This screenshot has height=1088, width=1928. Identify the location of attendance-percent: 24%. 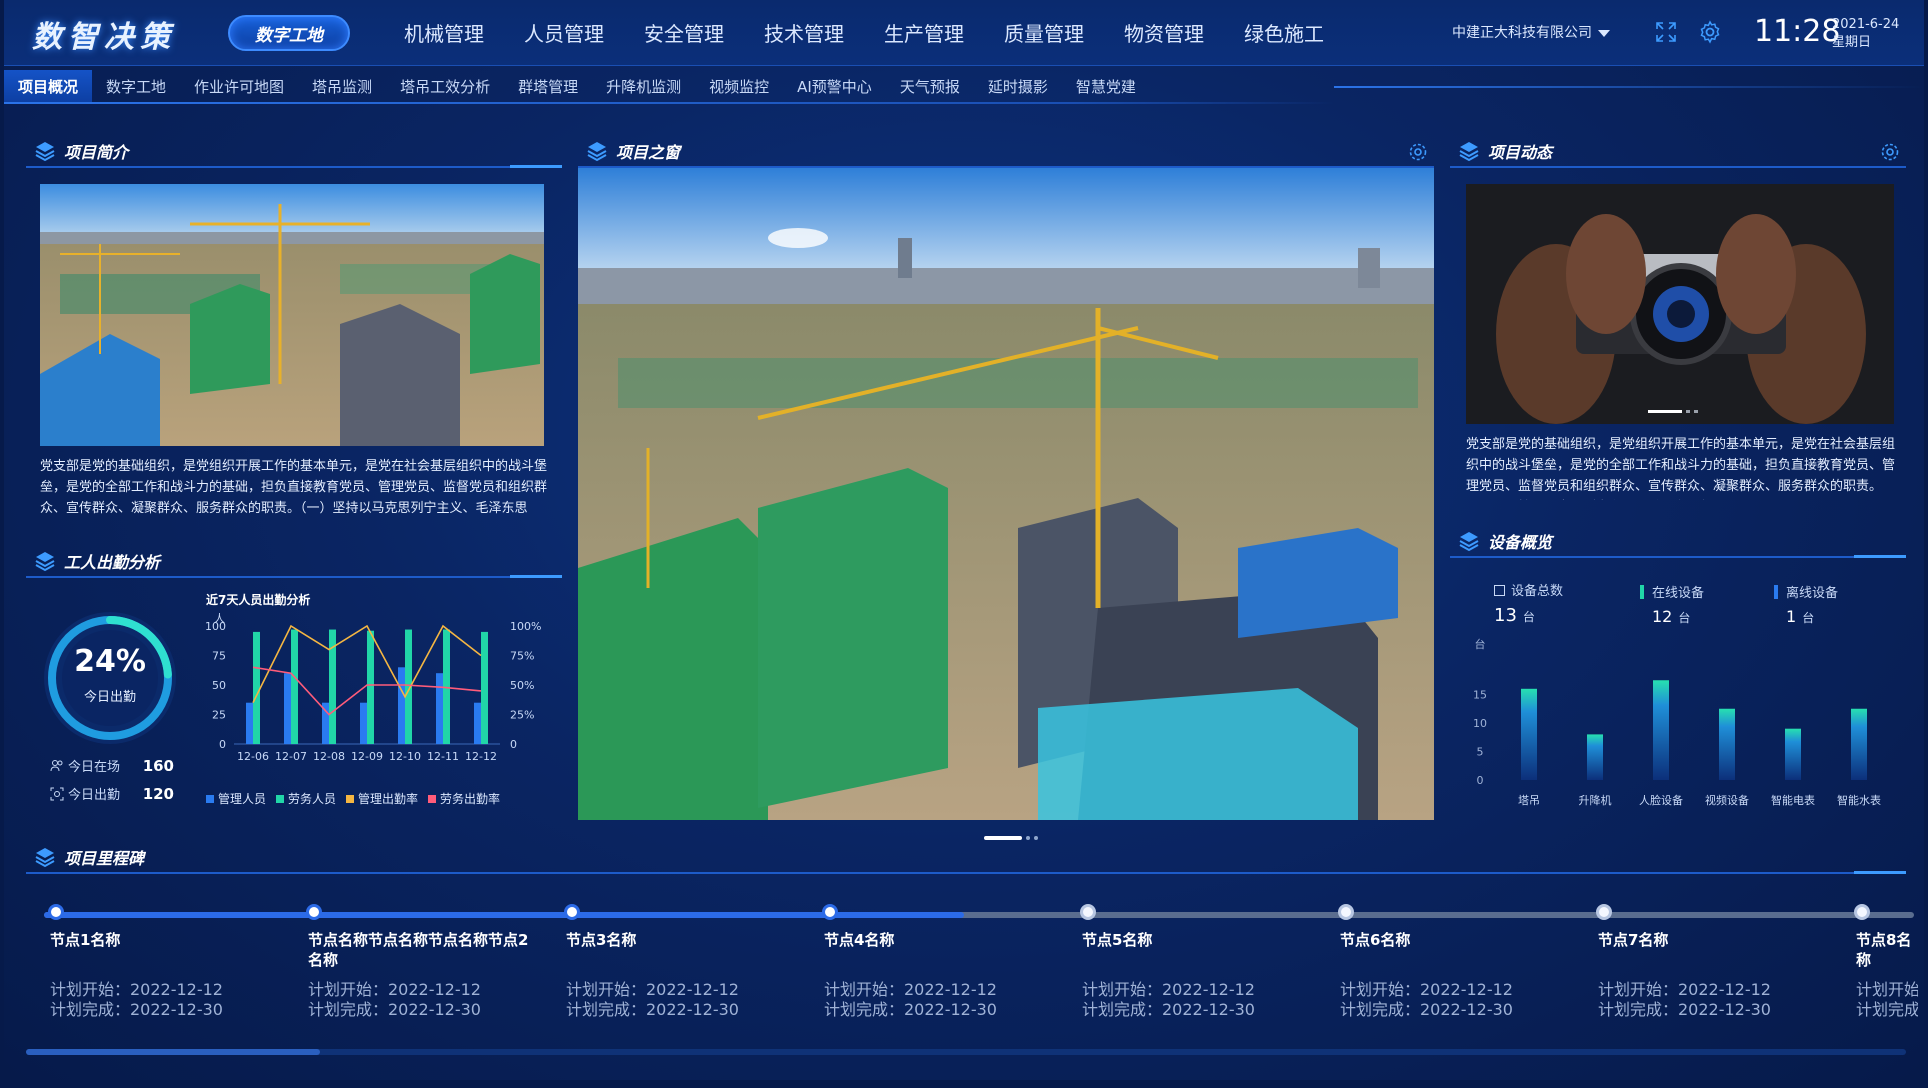
(110, 661).